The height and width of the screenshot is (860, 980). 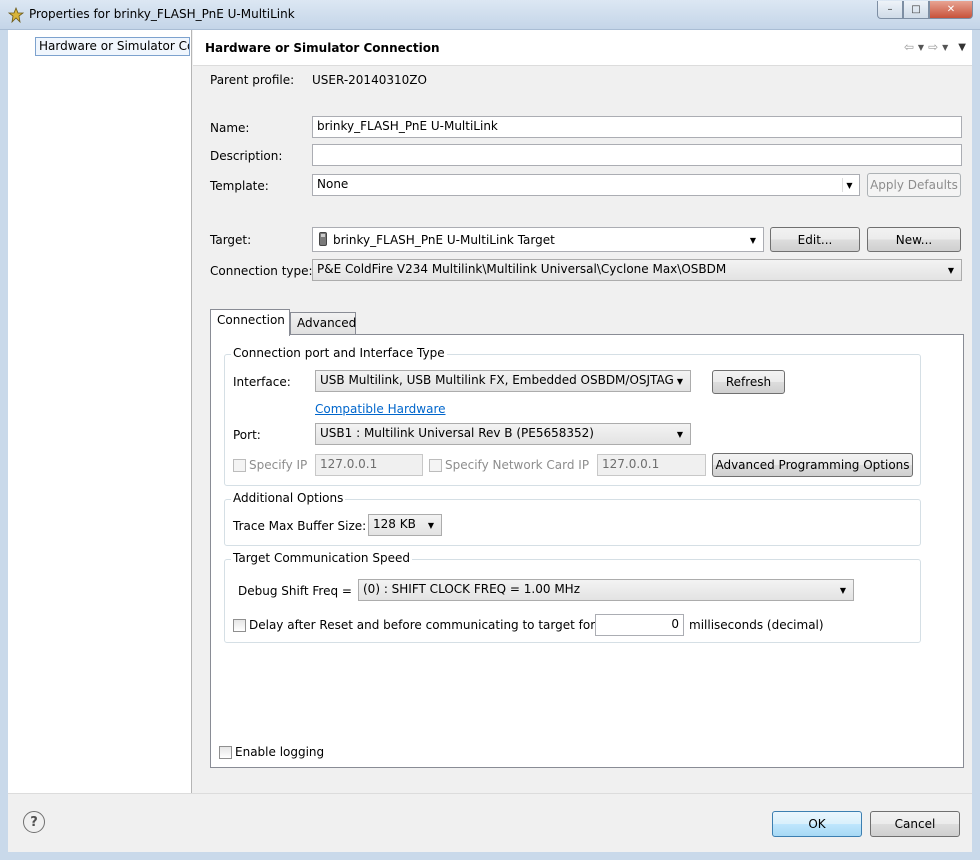 What do you see at coordinates (239, 186) in the screenshot?
I see `template-label: Template:` at bounding box center [239, 186].